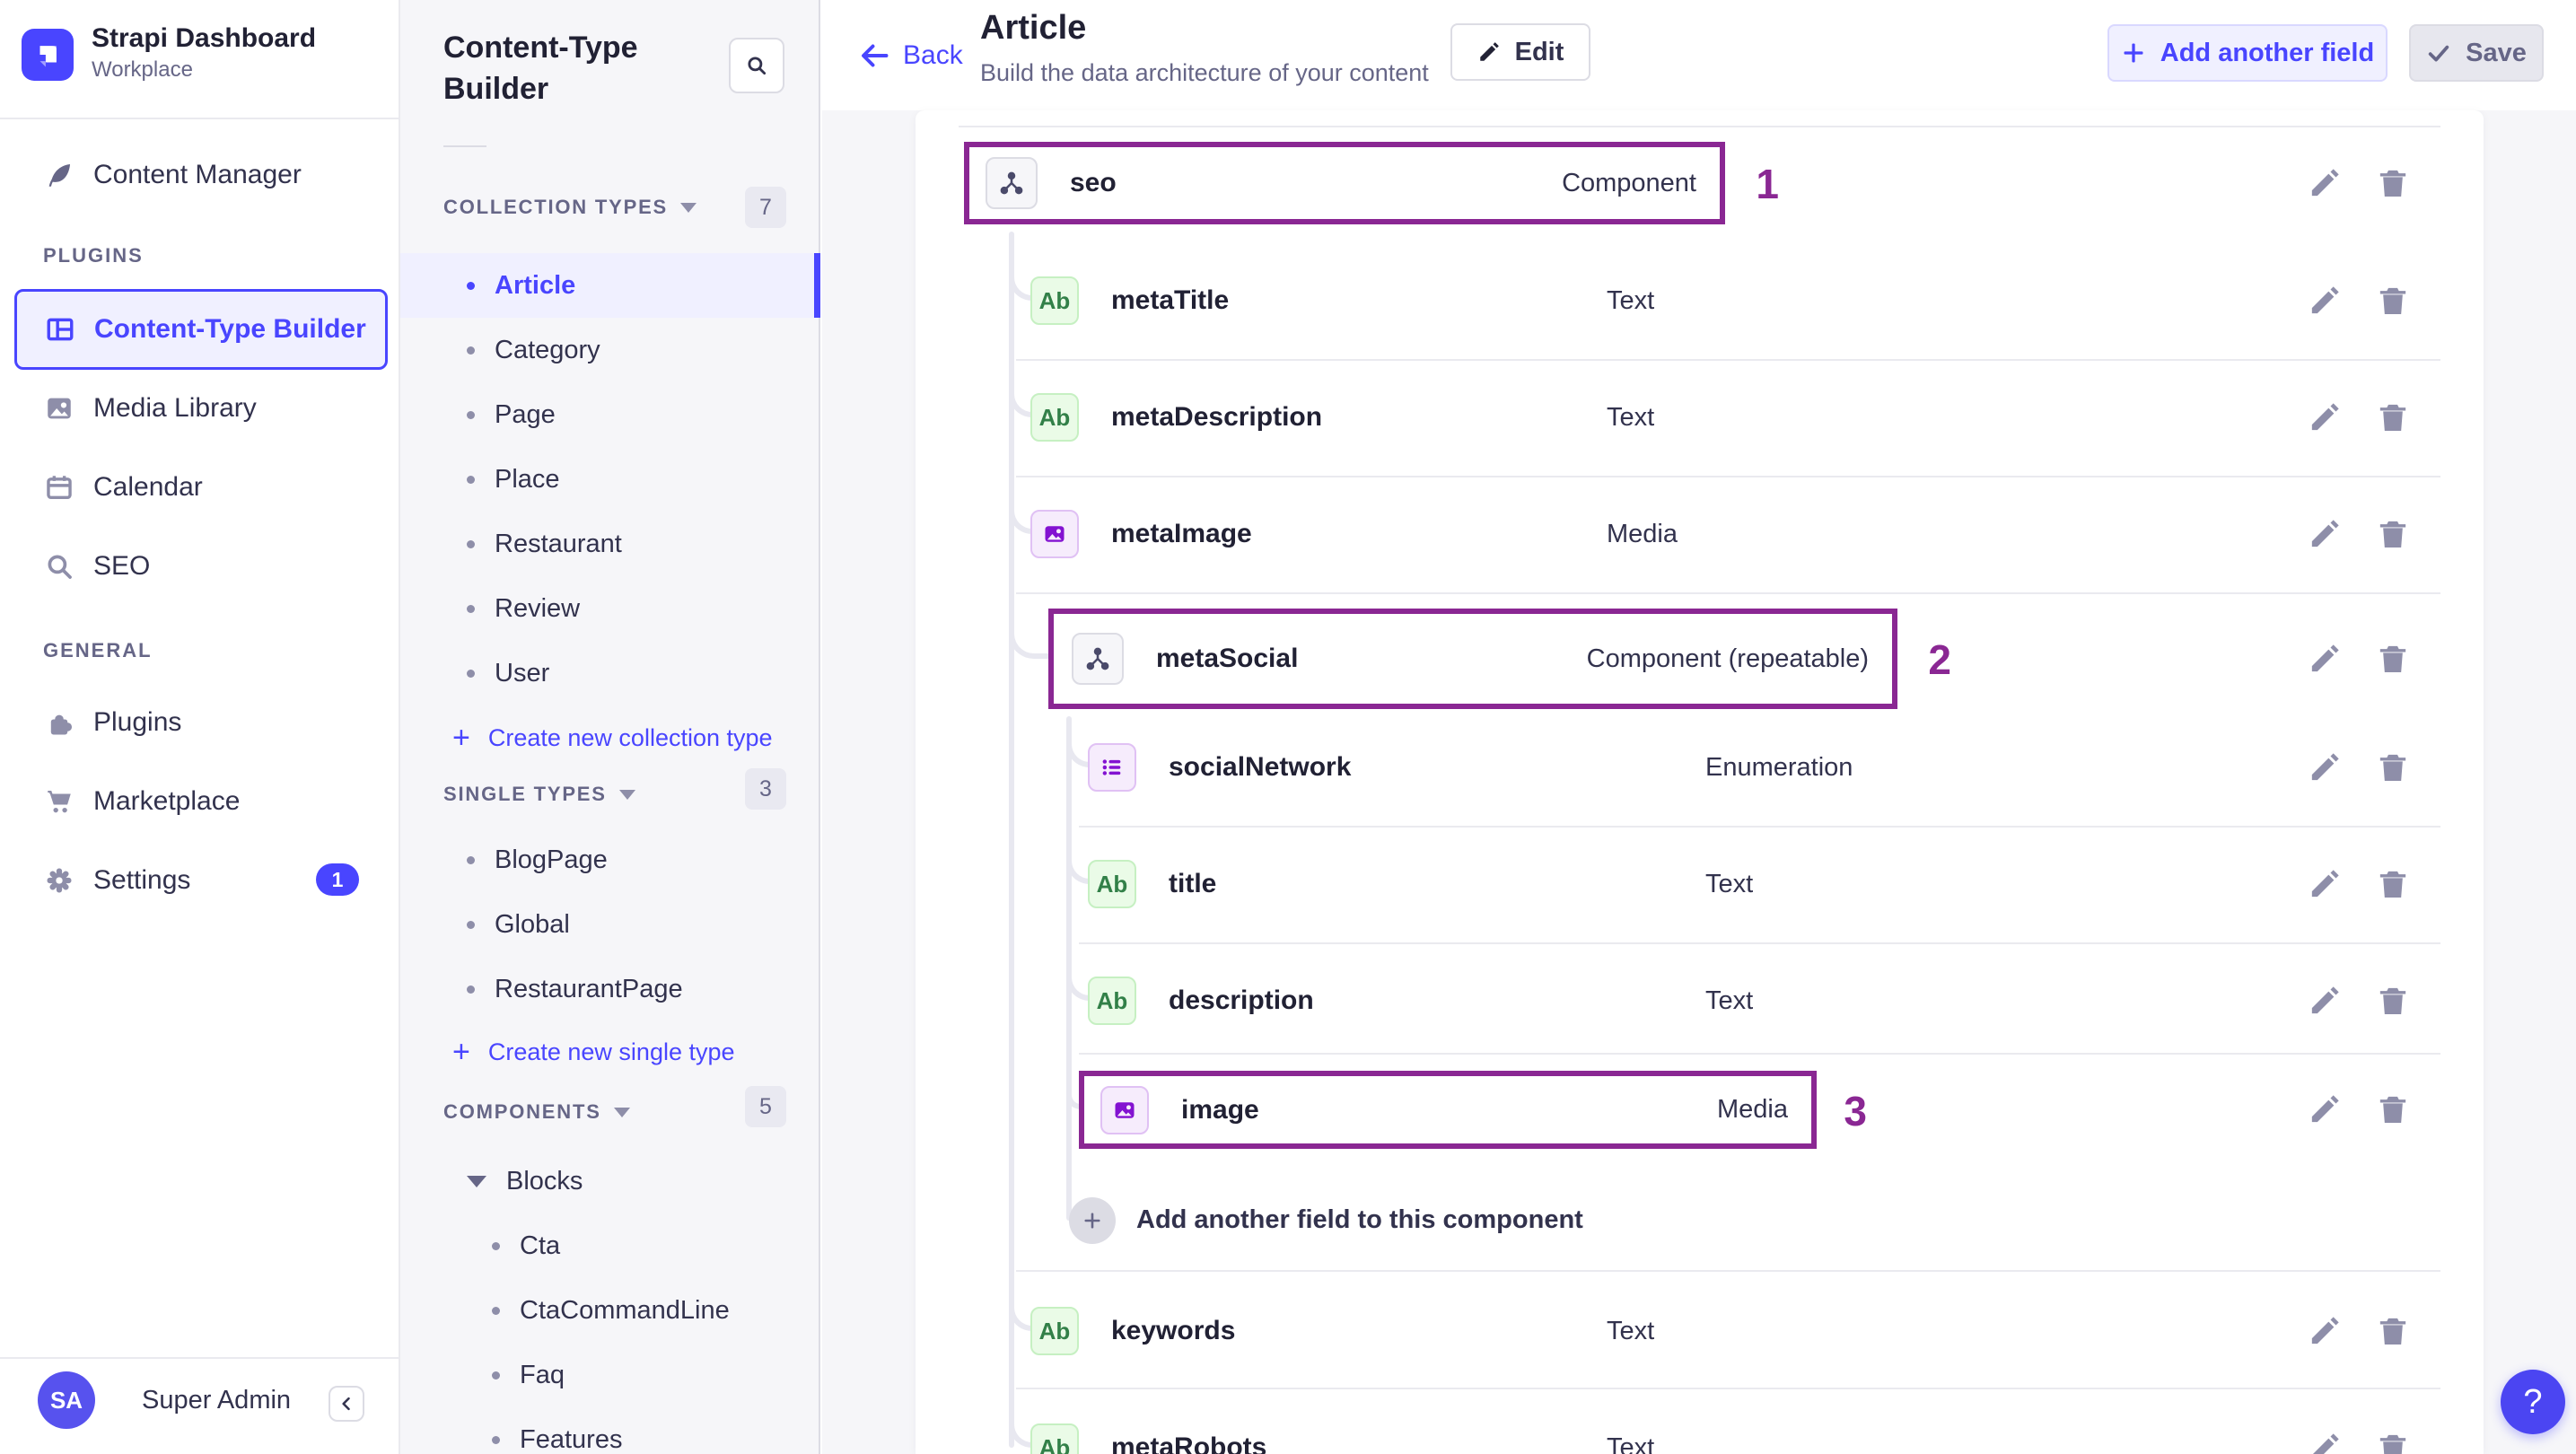 The height and width of the screenshot is (1454, 2576). Describe the element at coordinates (1678, 1331) in the screenshot. I see `field-row-keywords: Ab keywords Text` at that location.